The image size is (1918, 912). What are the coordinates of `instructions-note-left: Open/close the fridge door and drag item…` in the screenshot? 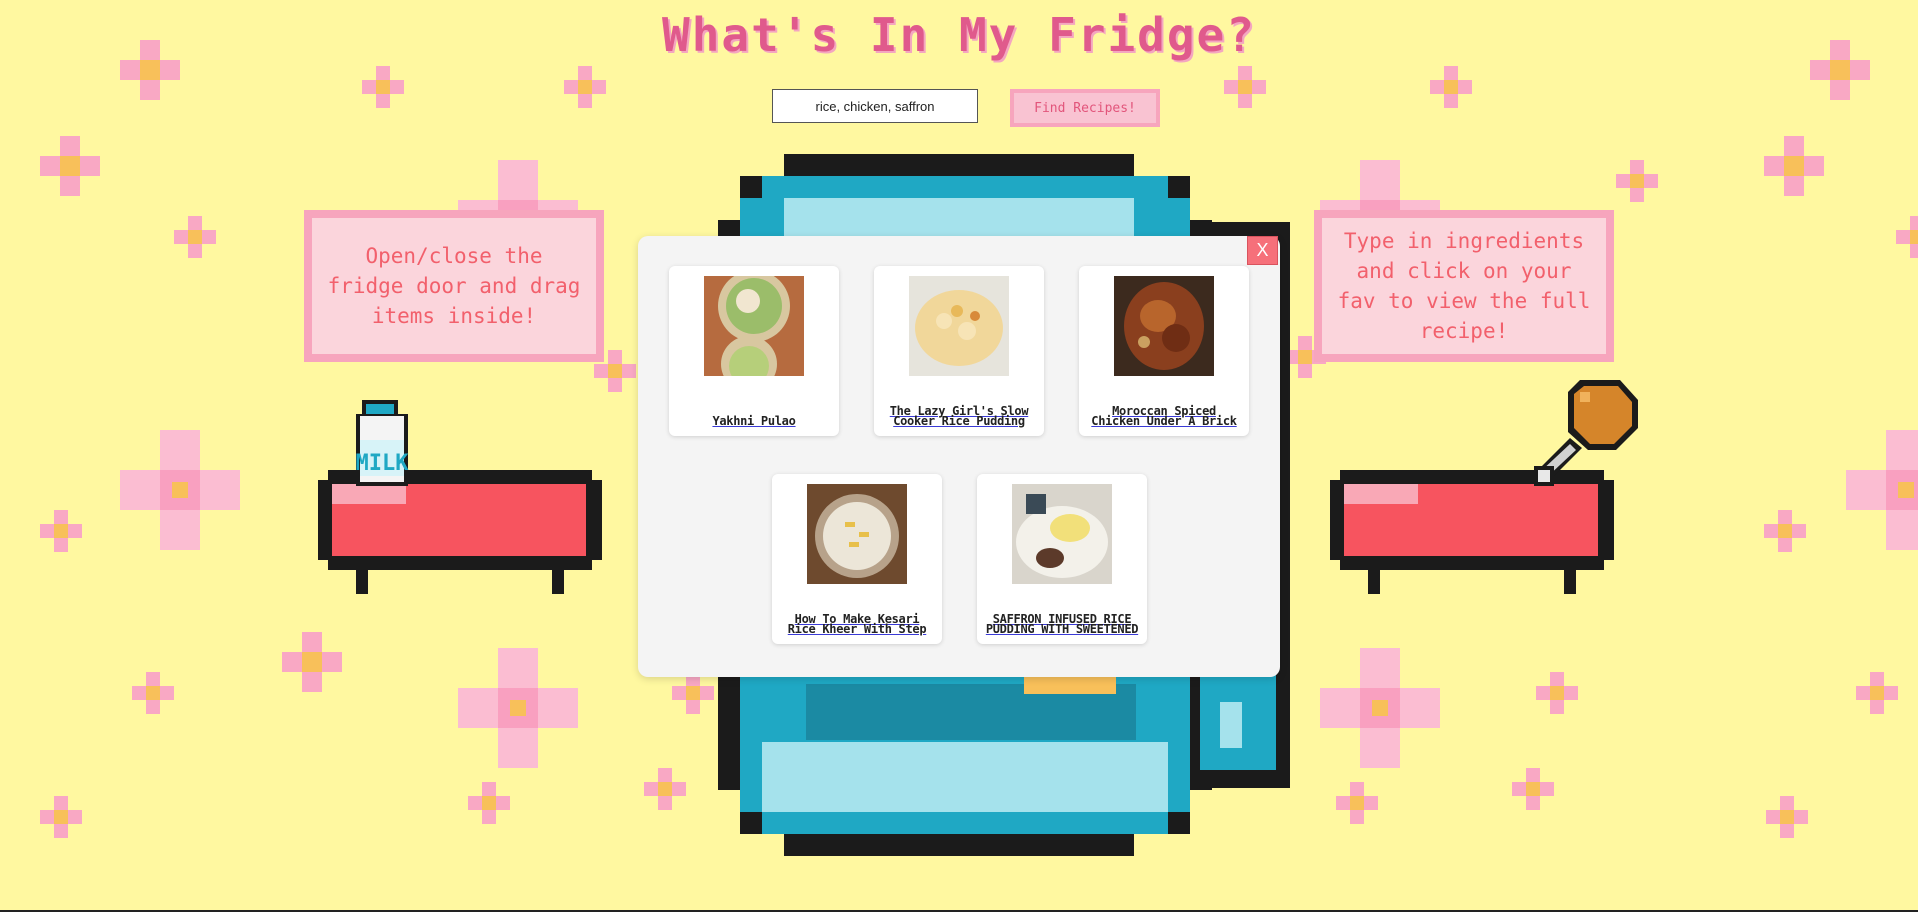 It's located at (454, 286).